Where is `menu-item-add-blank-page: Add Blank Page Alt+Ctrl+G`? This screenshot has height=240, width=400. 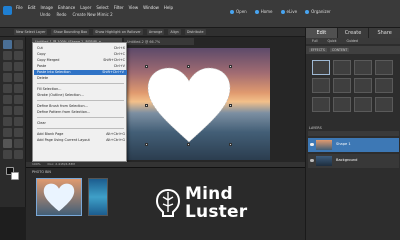
menu-item-add-blank-page: Add Blank Page Alt+Ctrl+G is located at coordinates (81, 134).